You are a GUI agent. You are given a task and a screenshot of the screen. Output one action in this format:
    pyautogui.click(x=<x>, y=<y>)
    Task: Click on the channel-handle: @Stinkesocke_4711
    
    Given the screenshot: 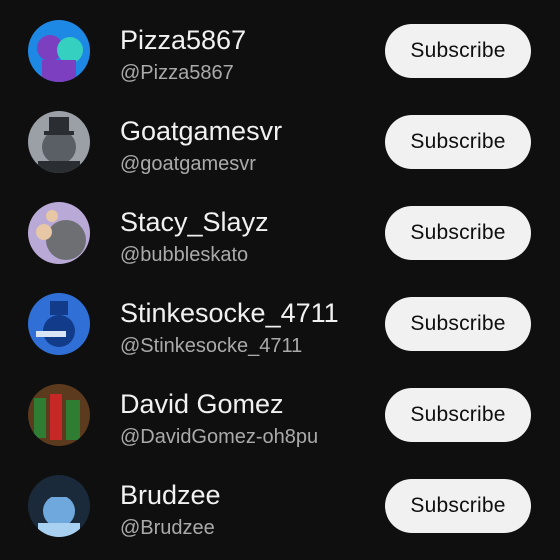 What is the action you would take?
    pyautogui.click(x=211, y=346)
    